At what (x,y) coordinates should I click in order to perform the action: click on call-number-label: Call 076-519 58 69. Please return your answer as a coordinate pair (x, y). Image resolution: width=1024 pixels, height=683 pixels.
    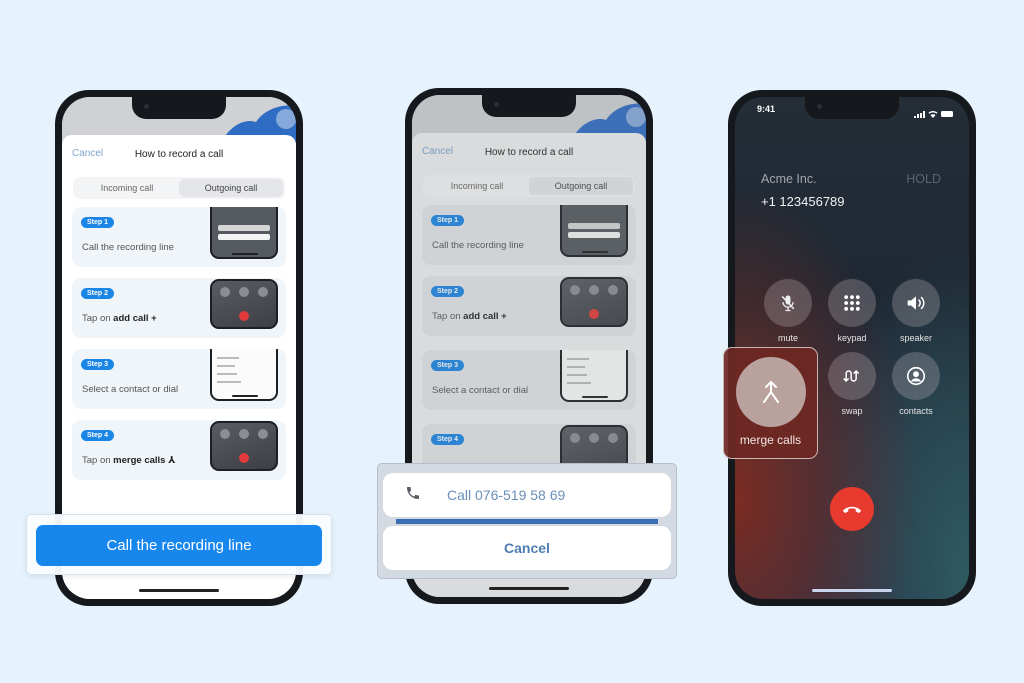
    Looking at the image, I should click on (506, 495).